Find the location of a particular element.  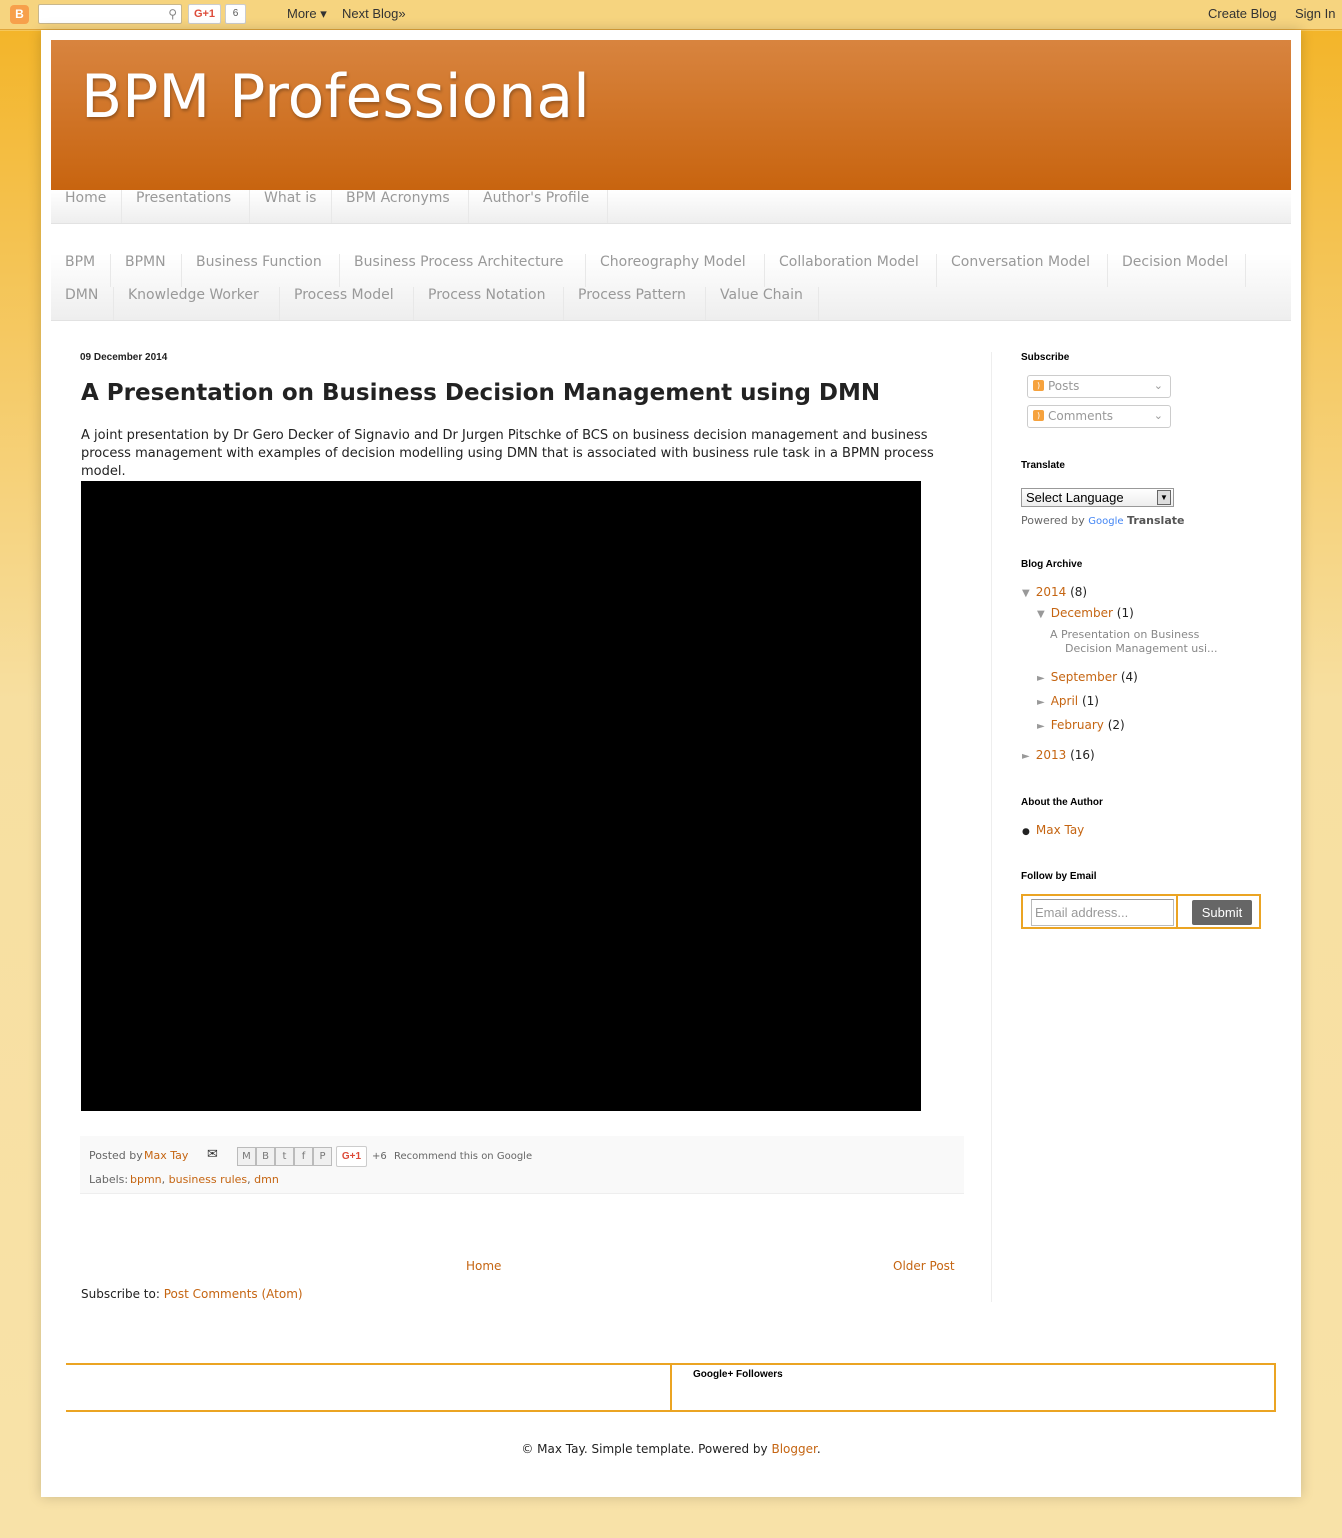

language-select-value: Select Language is located at coordinates (1075, 497).